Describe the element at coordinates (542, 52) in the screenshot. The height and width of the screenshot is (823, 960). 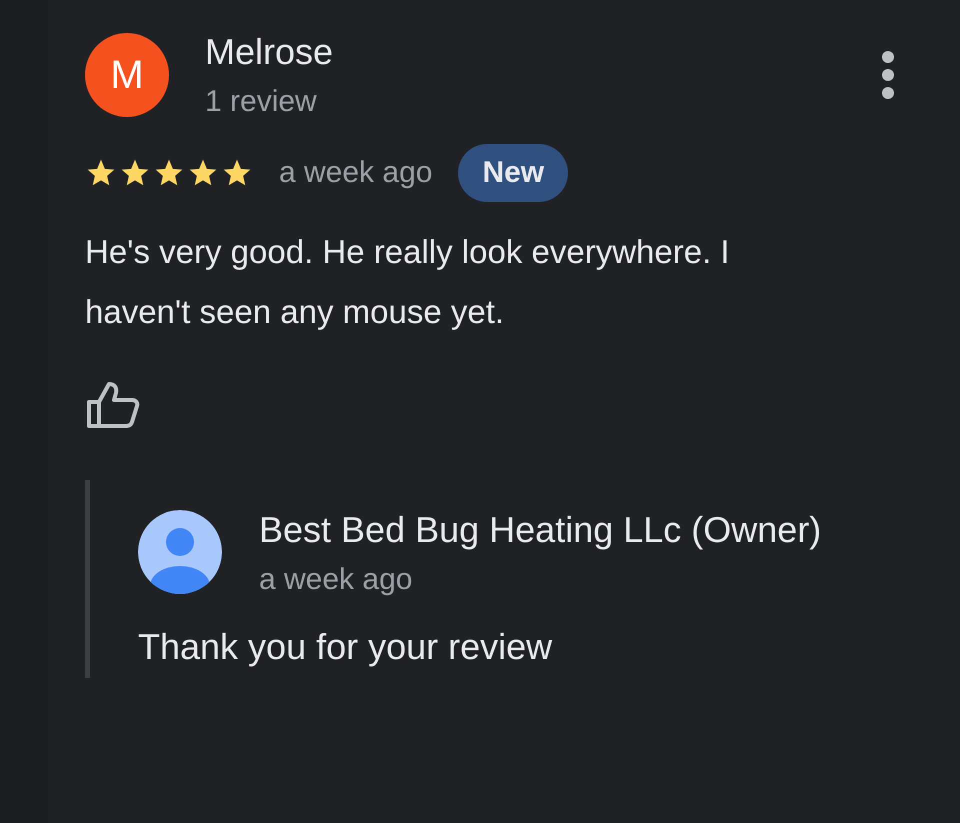
I see `author-name: Melrose` at that location.